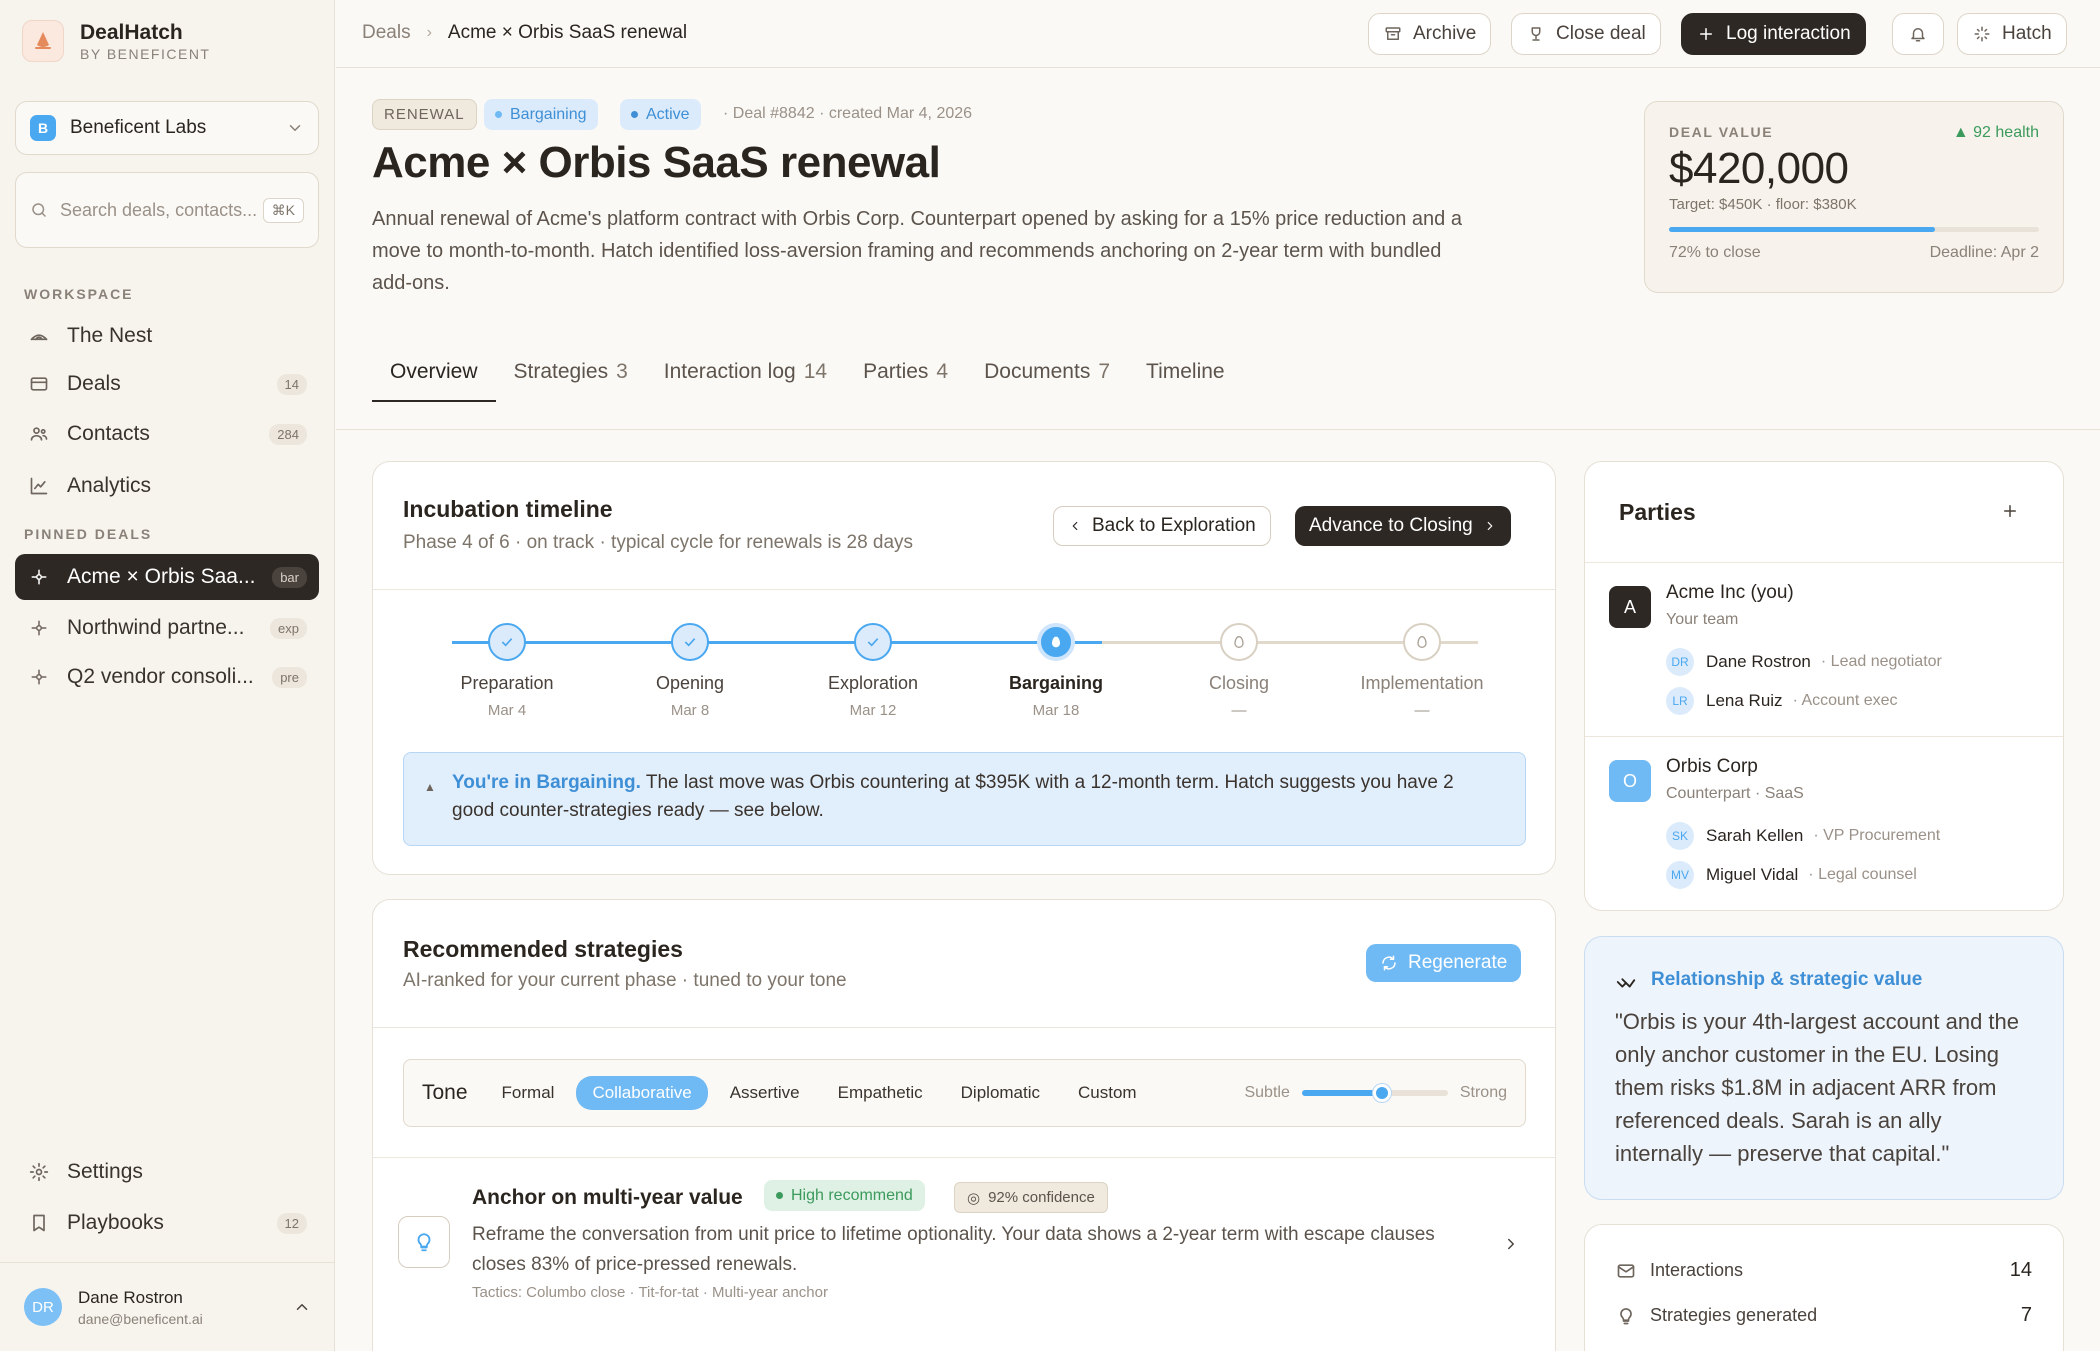 The image size is (2100, 1351). Describe the element at coordinates (2012, 34) in the screenshot. I see `hatch-button: Hatch` at that location.